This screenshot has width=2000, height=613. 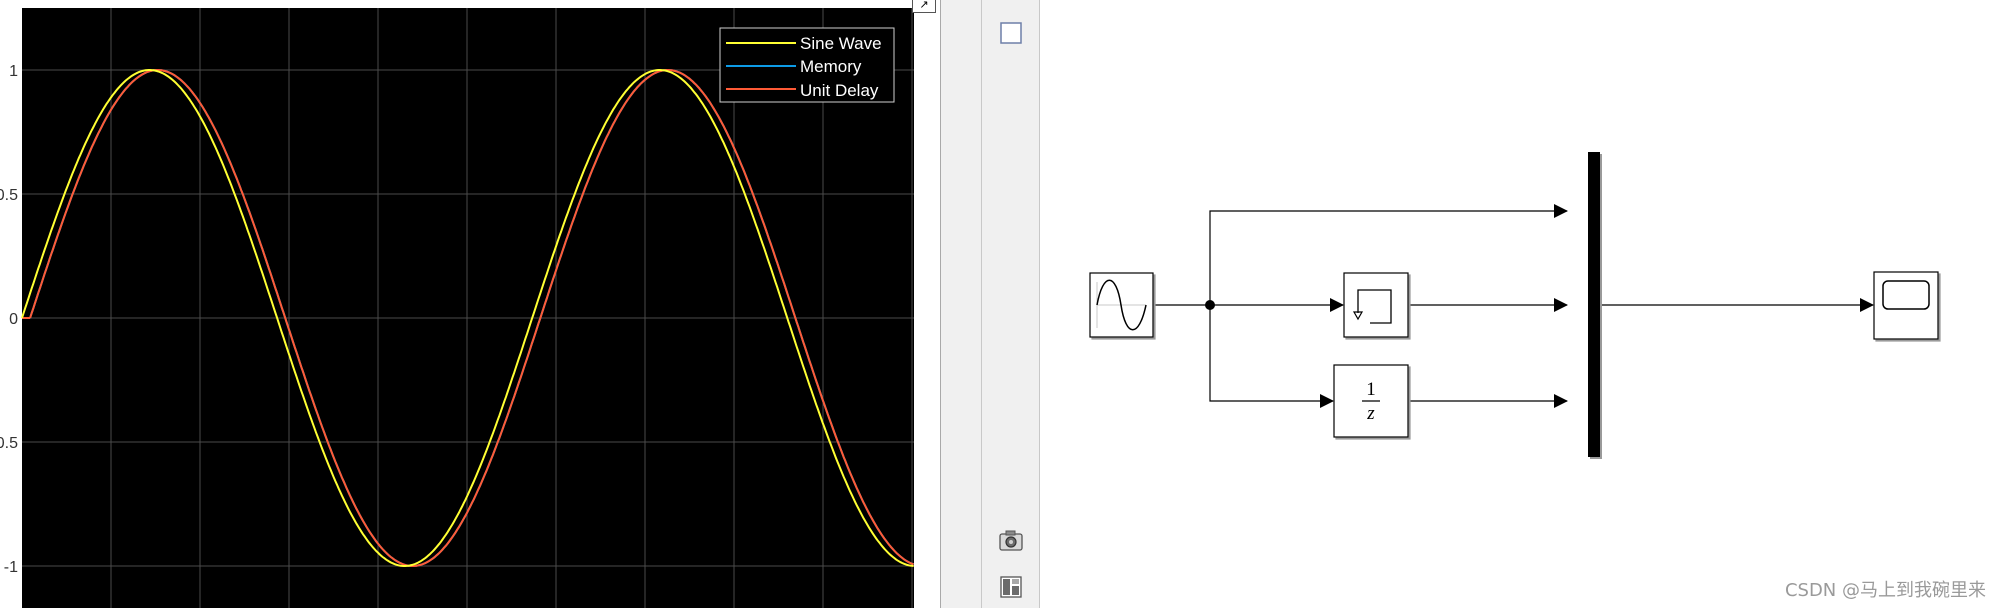 I want to click on memory-block, so click(x=1376, y=305).